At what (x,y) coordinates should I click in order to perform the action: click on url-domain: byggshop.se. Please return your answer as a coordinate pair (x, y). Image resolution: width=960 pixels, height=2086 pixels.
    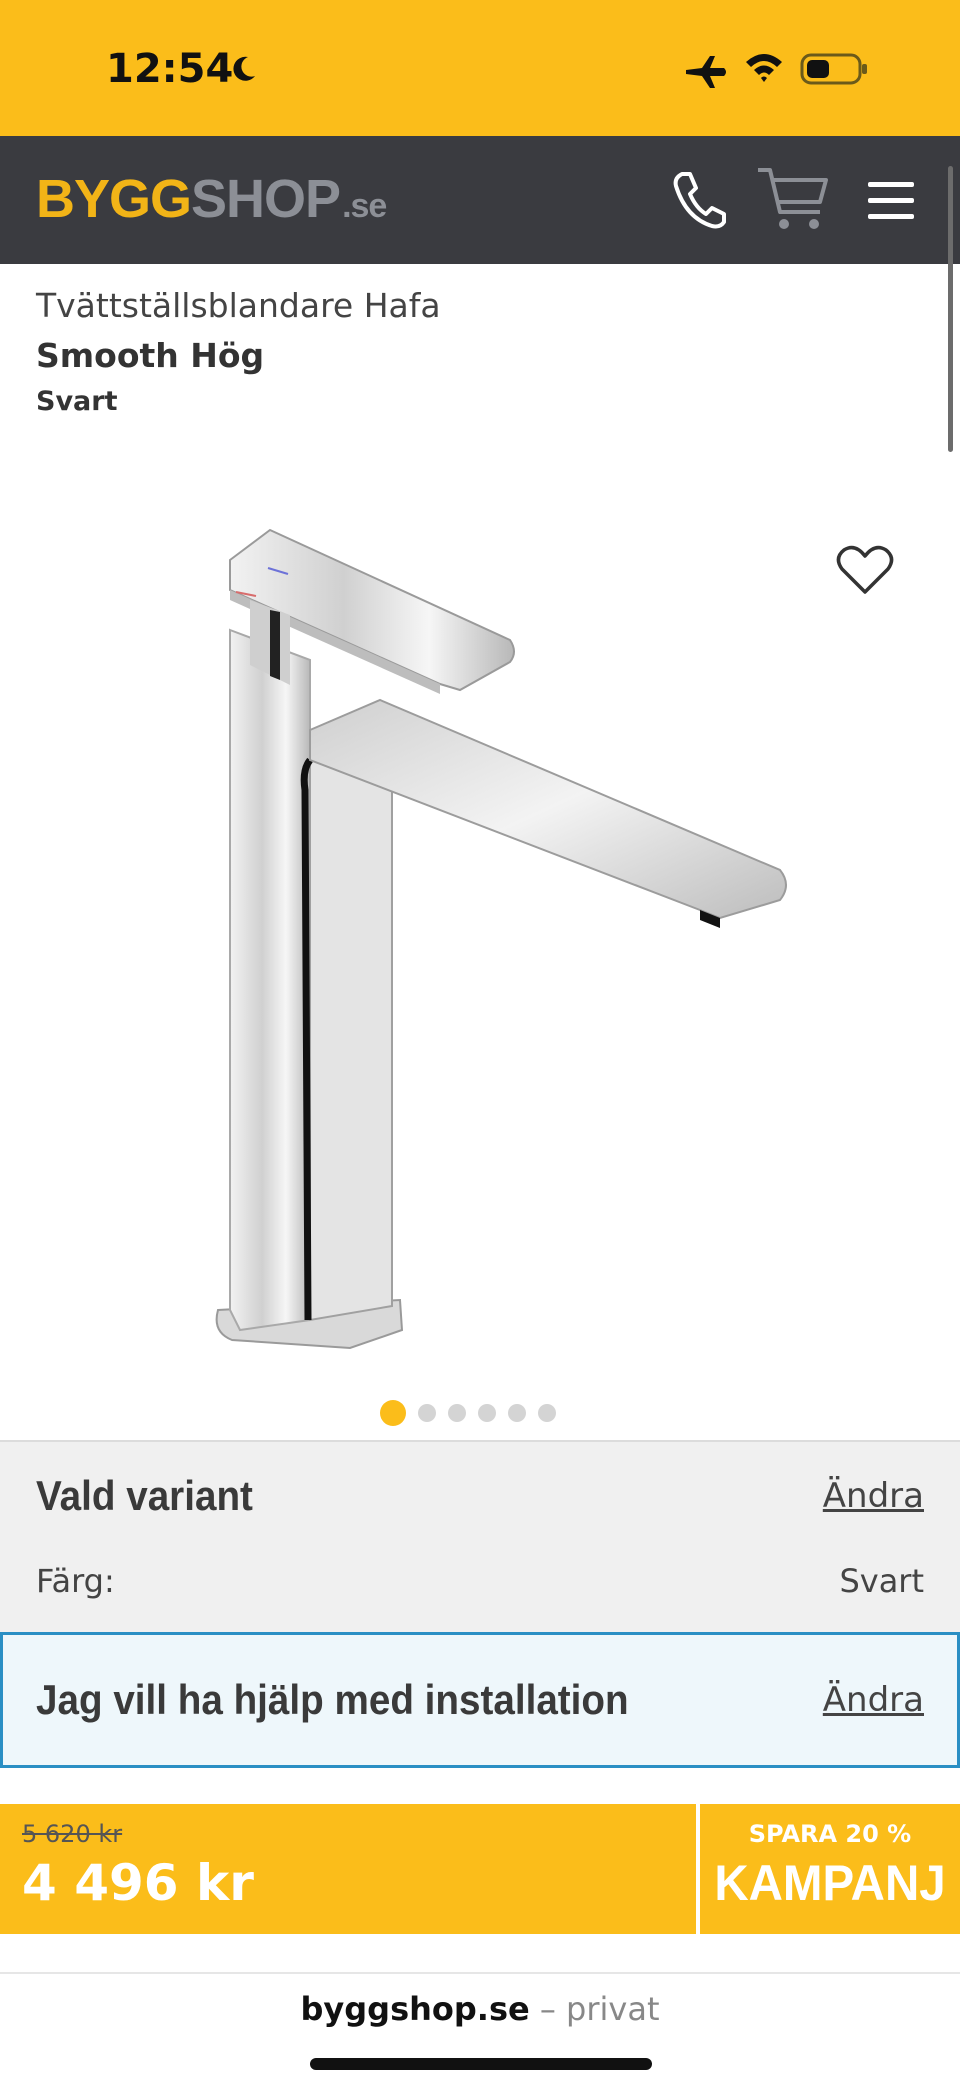
    Looking at the image, I should click on (415, 2009).